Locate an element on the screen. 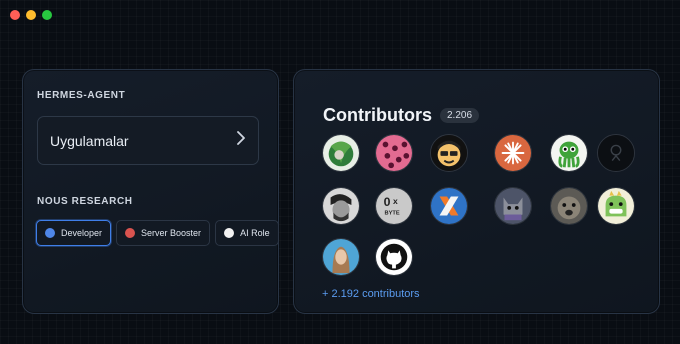 This screenshot has height=344, width=680. avatar-portrait-photo-icon is located at coordinates (341, 257).